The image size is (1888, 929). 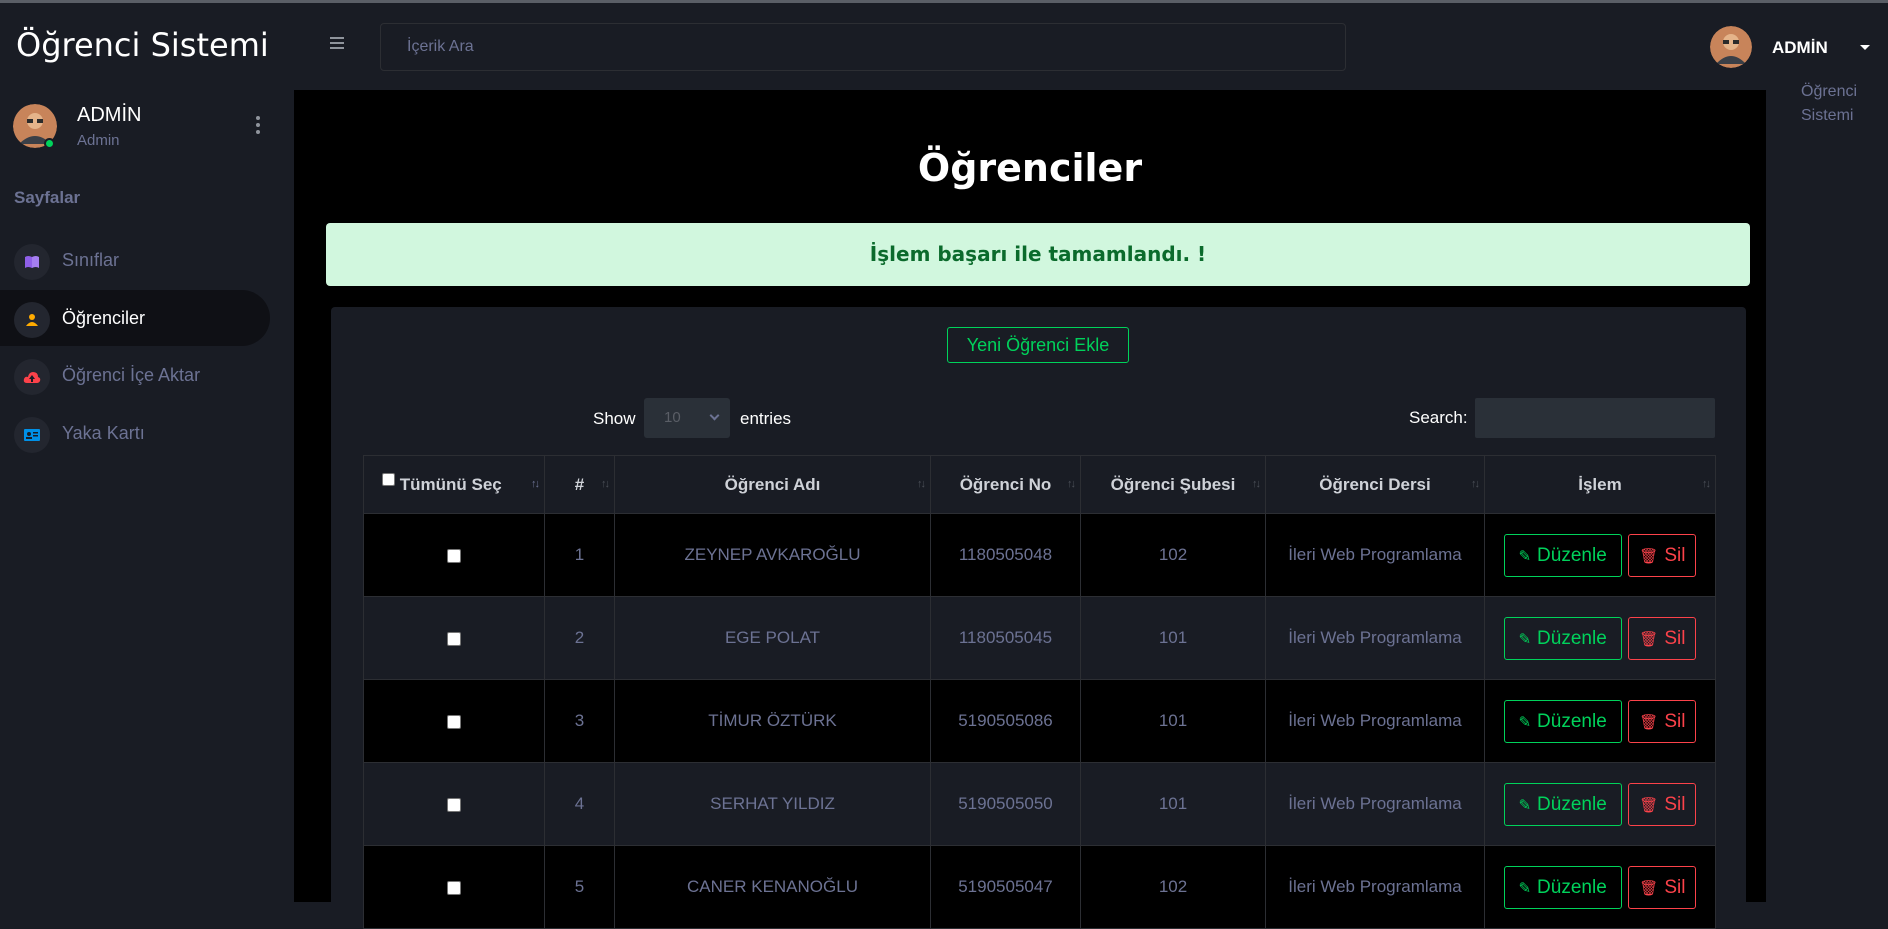 I want to click on avatar, so click(x=1731, y=47).